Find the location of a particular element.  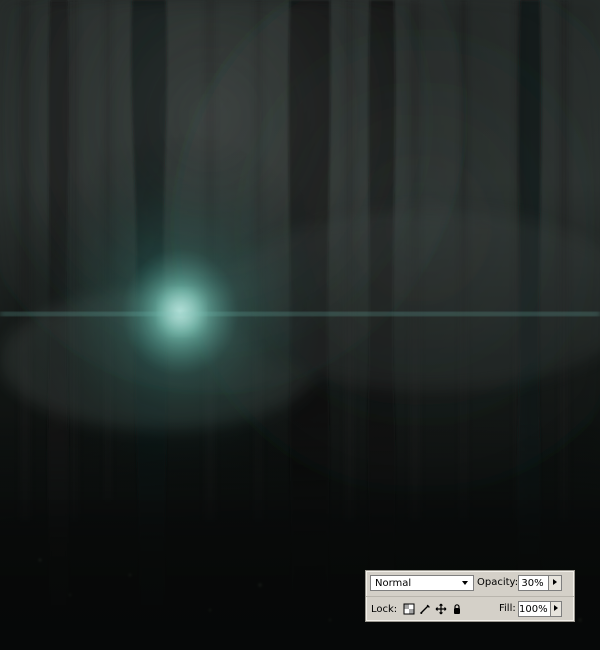

lock-icons is located at coordinates (433, 609).